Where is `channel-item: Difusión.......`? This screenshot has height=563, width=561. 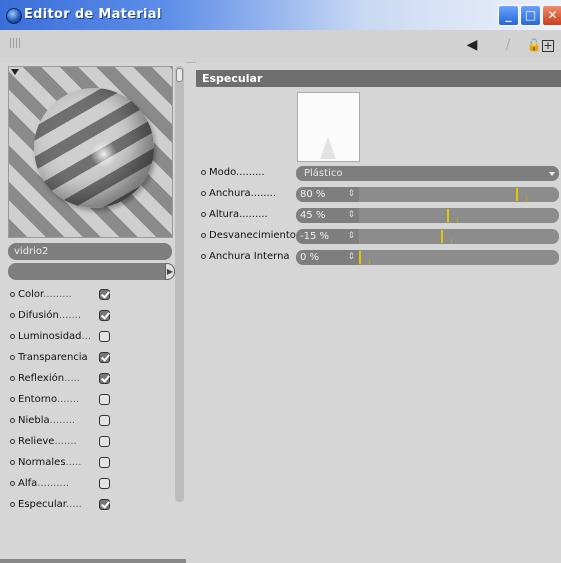 channel-item: Difusión....... is located at coordinates (92, 316).